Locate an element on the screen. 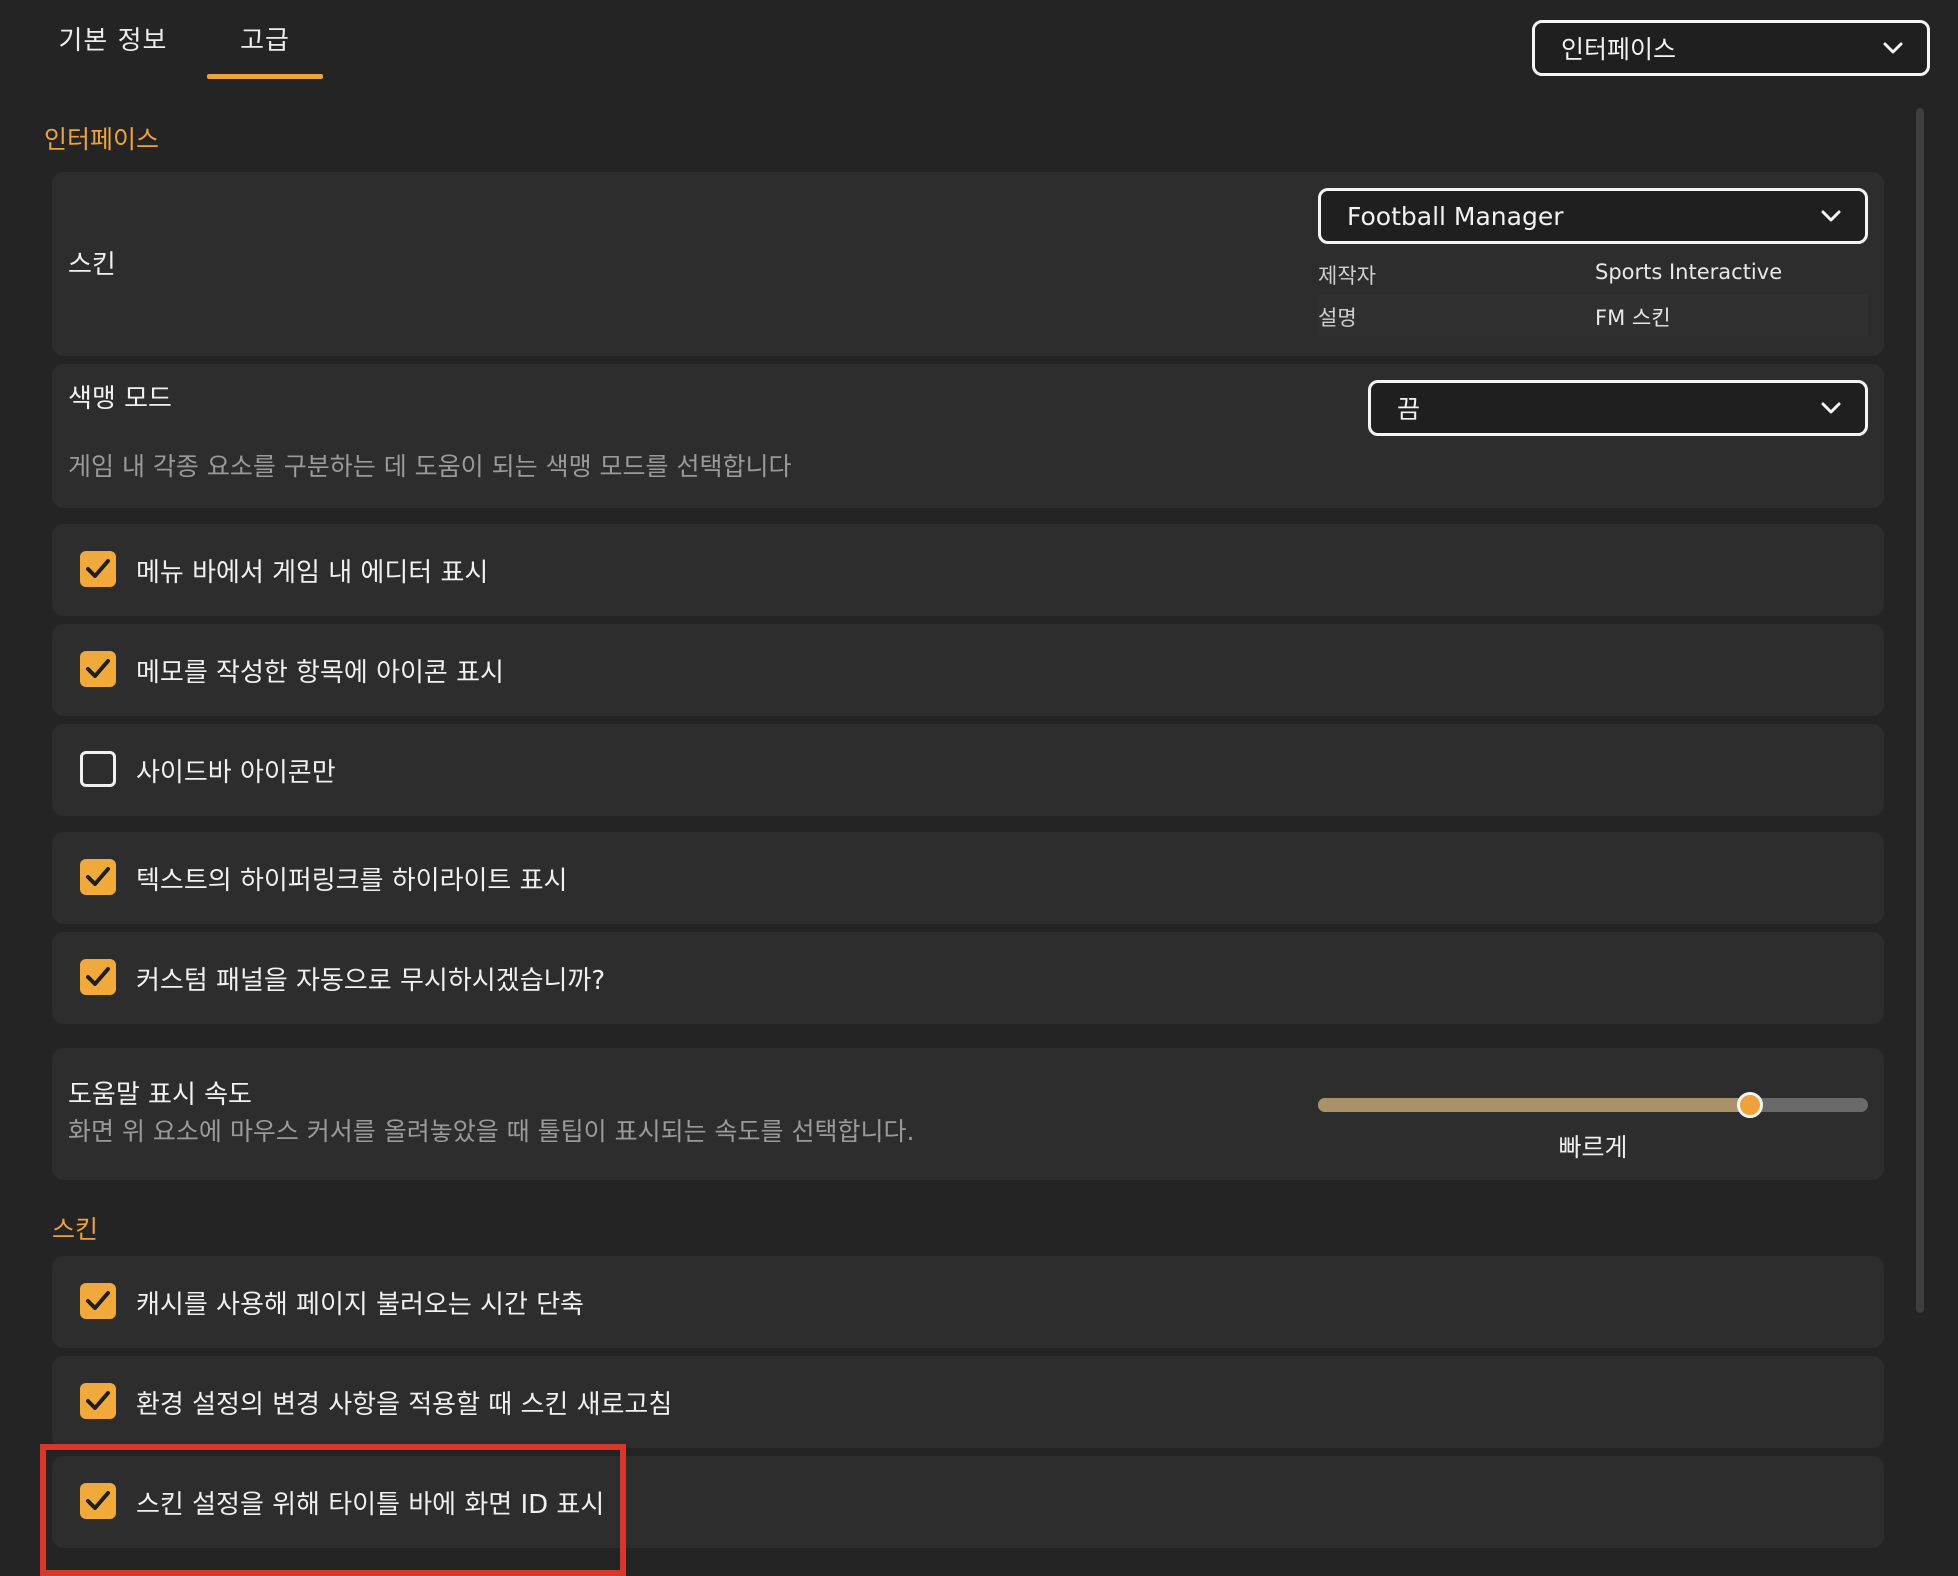 This screenshot has height=1576, width=1958. skin-author-row: 제작자 Sports Interactive is located at coordinates (1593, 273).